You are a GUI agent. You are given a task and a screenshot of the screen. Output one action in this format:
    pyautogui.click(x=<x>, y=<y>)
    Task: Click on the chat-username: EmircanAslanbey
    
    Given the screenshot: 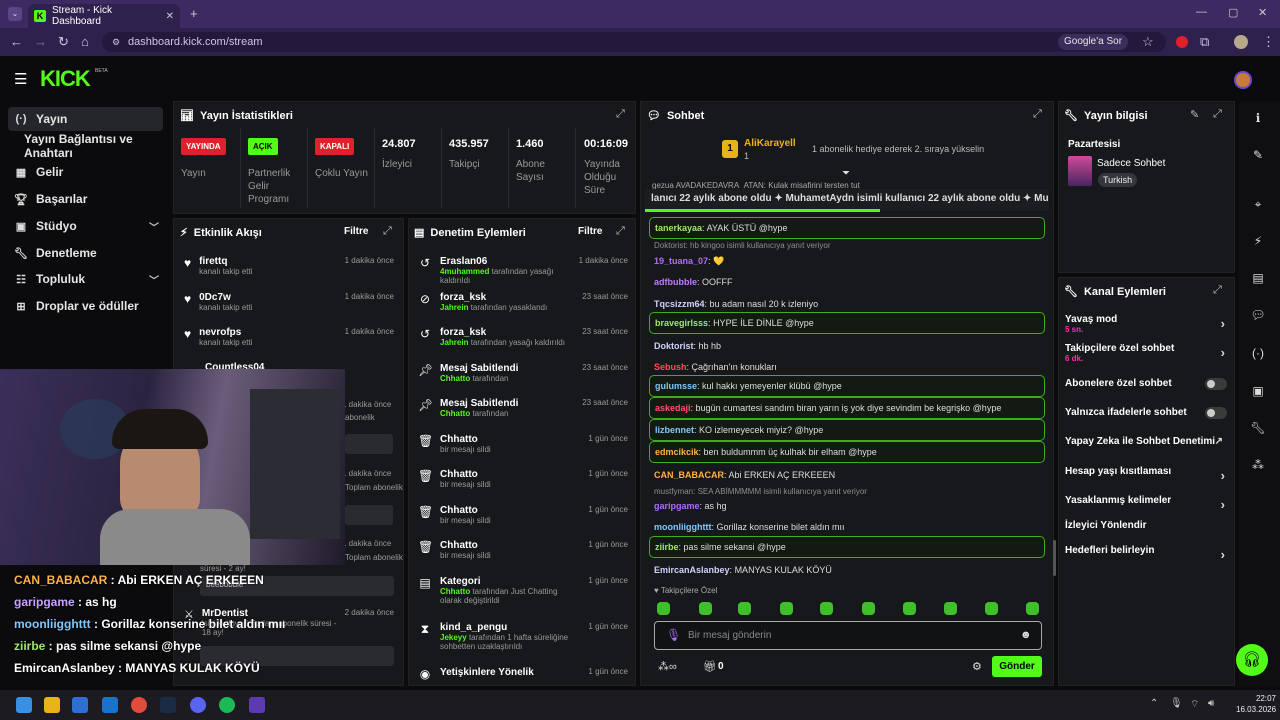 What is the action you would take?
    pyautogui.click(x=692, y=570)
    